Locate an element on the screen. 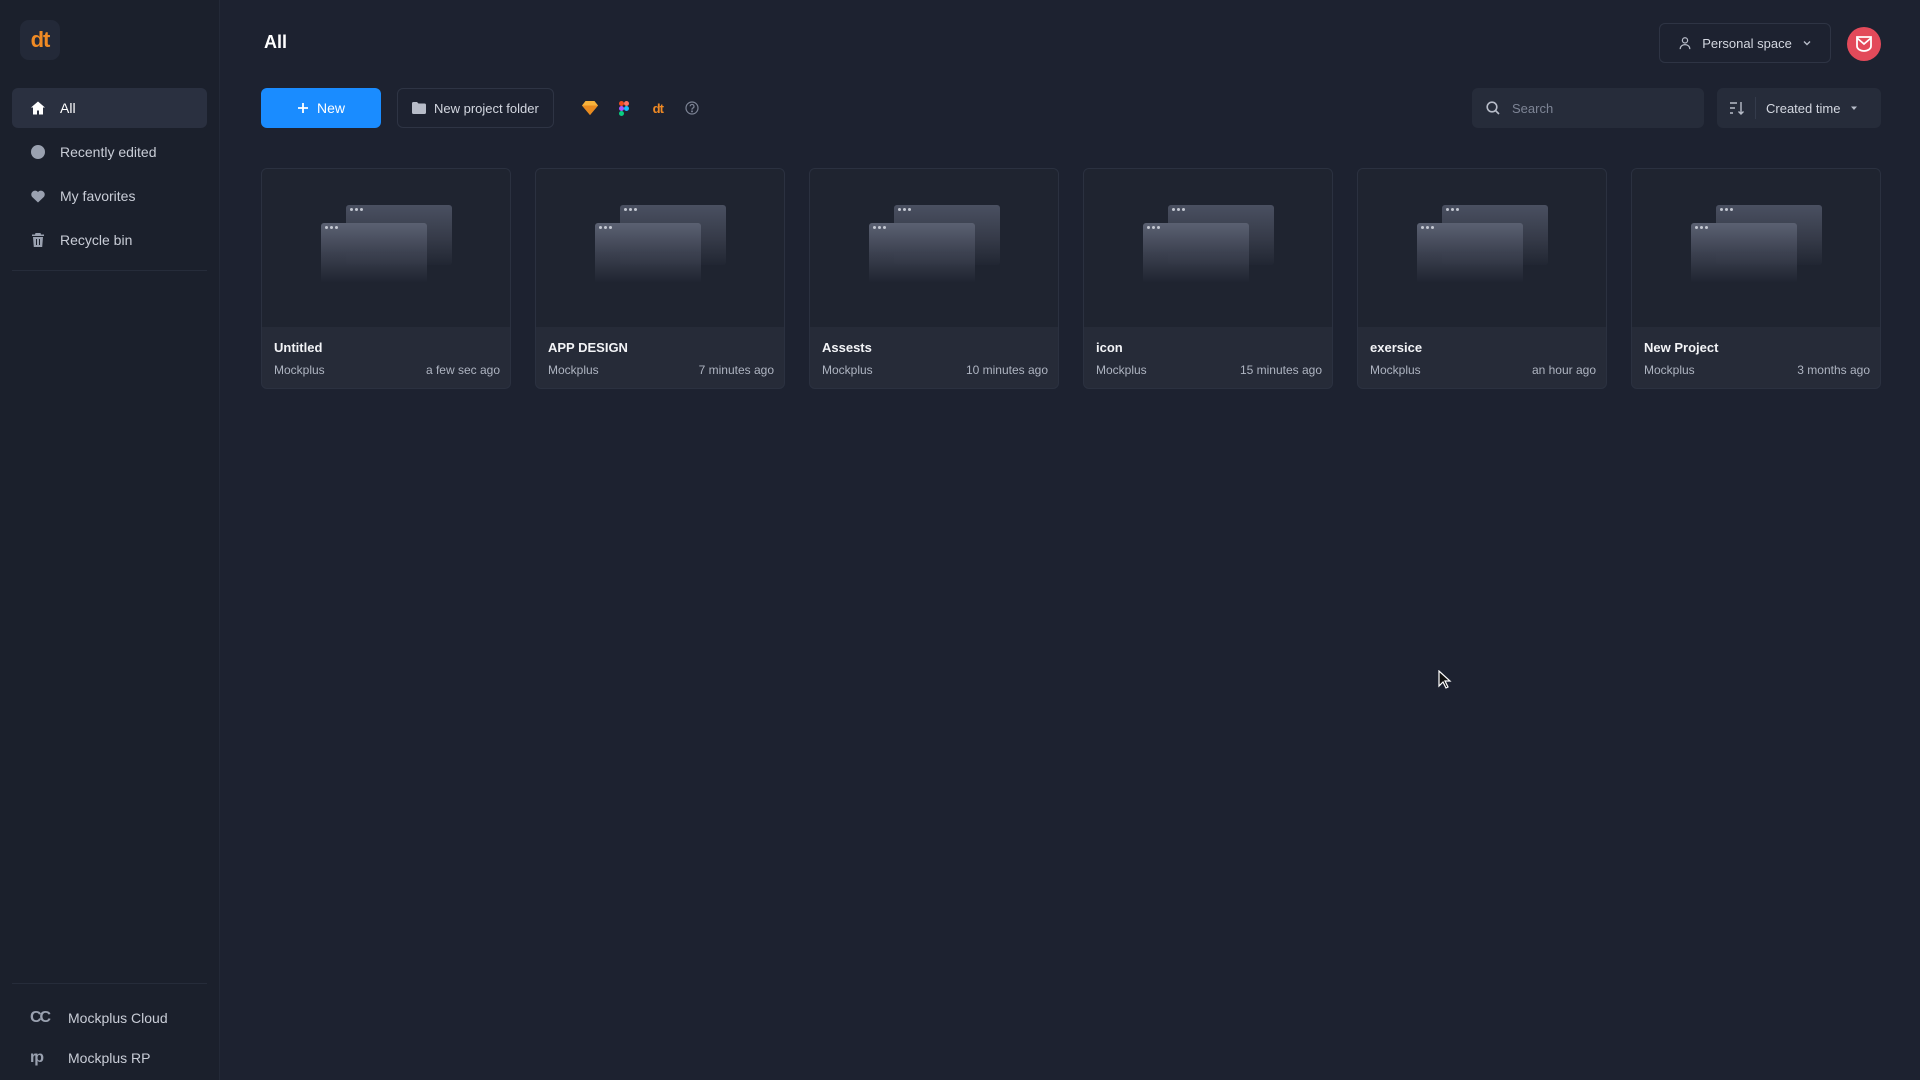  project-time: 3 months ago is located at coordinates (1833, 370).